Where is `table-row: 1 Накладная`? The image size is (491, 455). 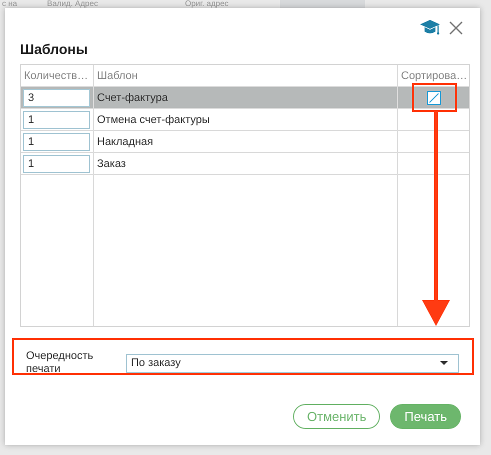
table-row: 1 Накладная is located at coordinates (245, 142).